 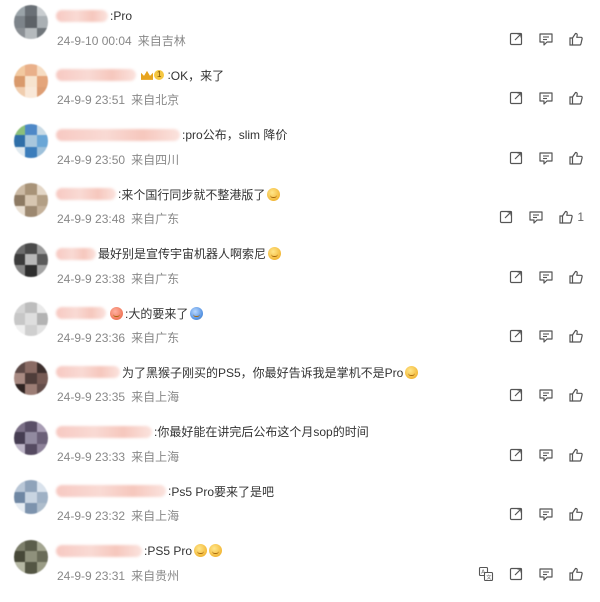 What do you see at coordinates (263, 432) in the screenshot?
I see `comment-text: 你最好能在讲完后公布这个月sop的时间` at bounding box center [263, 432].